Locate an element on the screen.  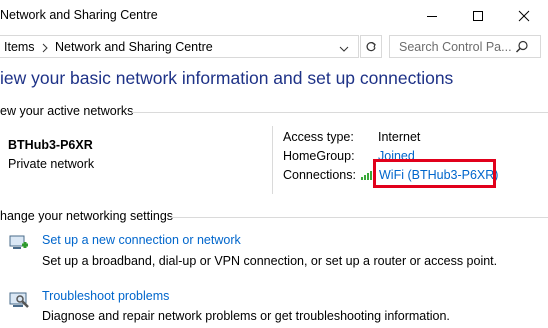
access-type-value: Internet is located at coordinates (399, 137).